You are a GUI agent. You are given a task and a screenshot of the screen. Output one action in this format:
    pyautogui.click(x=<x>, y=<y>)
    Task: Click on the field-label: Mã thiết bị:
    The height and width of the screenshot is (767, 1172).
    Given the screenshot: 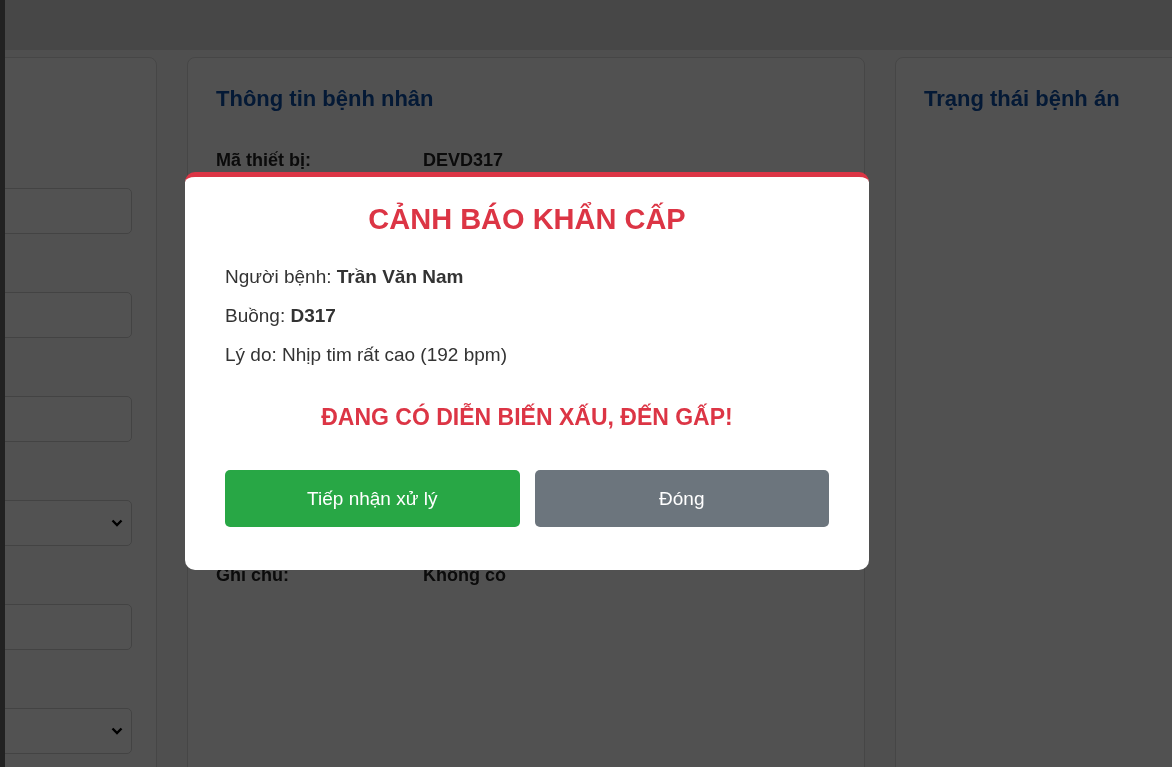 What is the action you would take?
    pyautogui.click(x=264, y=160)
    